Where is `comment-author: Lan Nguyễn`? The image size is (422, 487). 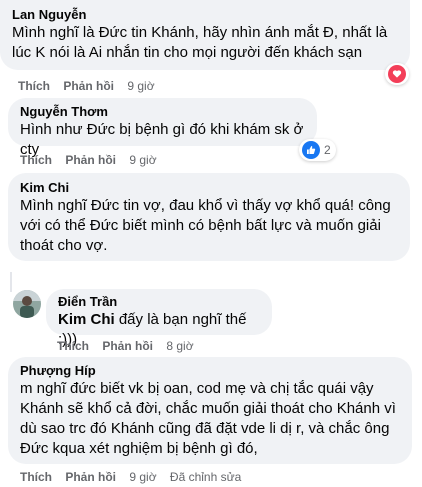
comment-author: Lan Nguyễn is located at coordinates (205, 15).